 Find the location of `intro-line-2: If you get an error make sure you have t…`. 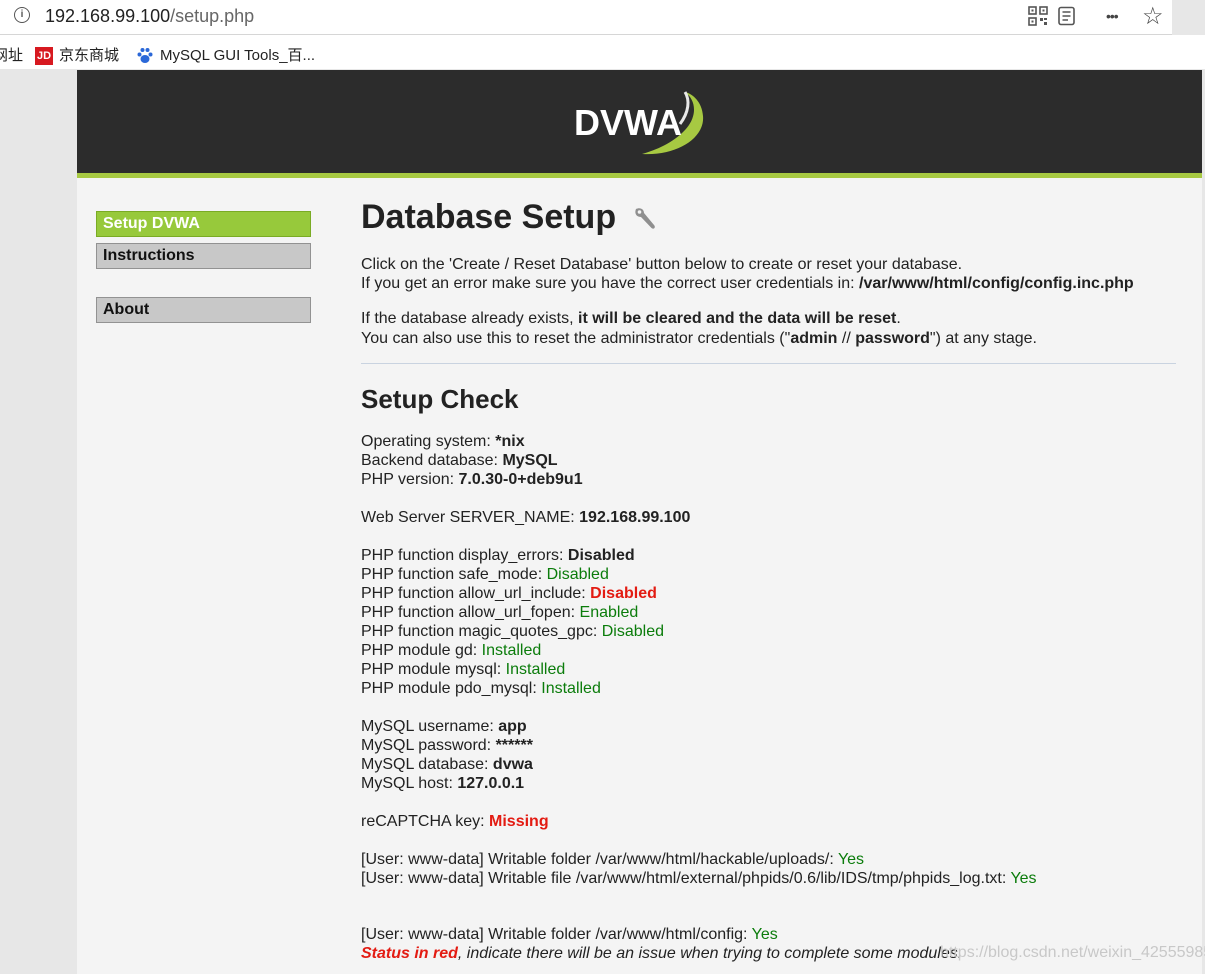

intro-line-2: If you get an error make sure you have t… is located at coordinates (747, 283).